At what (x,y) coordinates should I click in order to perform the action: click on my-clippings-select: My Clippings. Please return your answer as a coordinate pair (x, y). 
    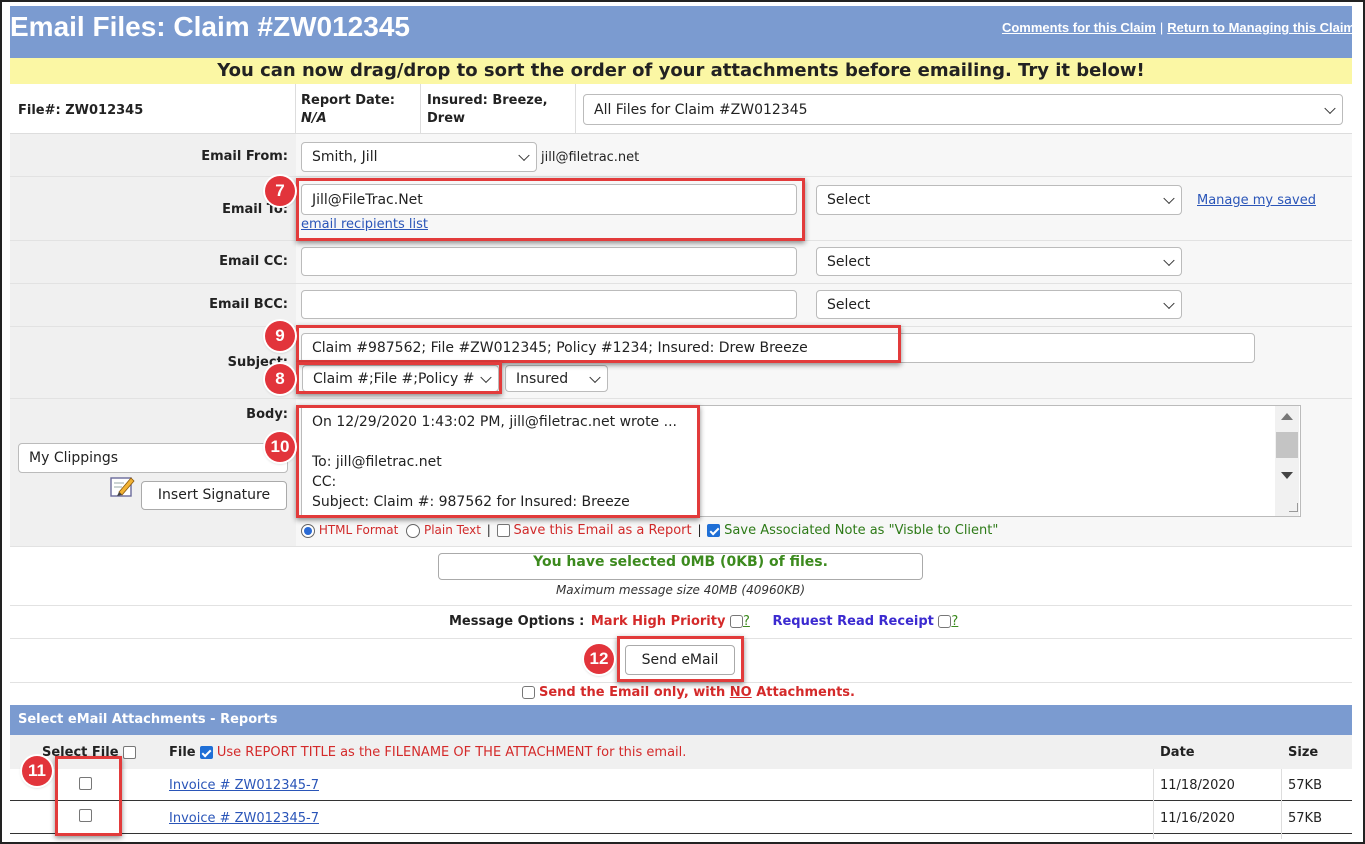
    Looking at the image, I should click on (153, 458).